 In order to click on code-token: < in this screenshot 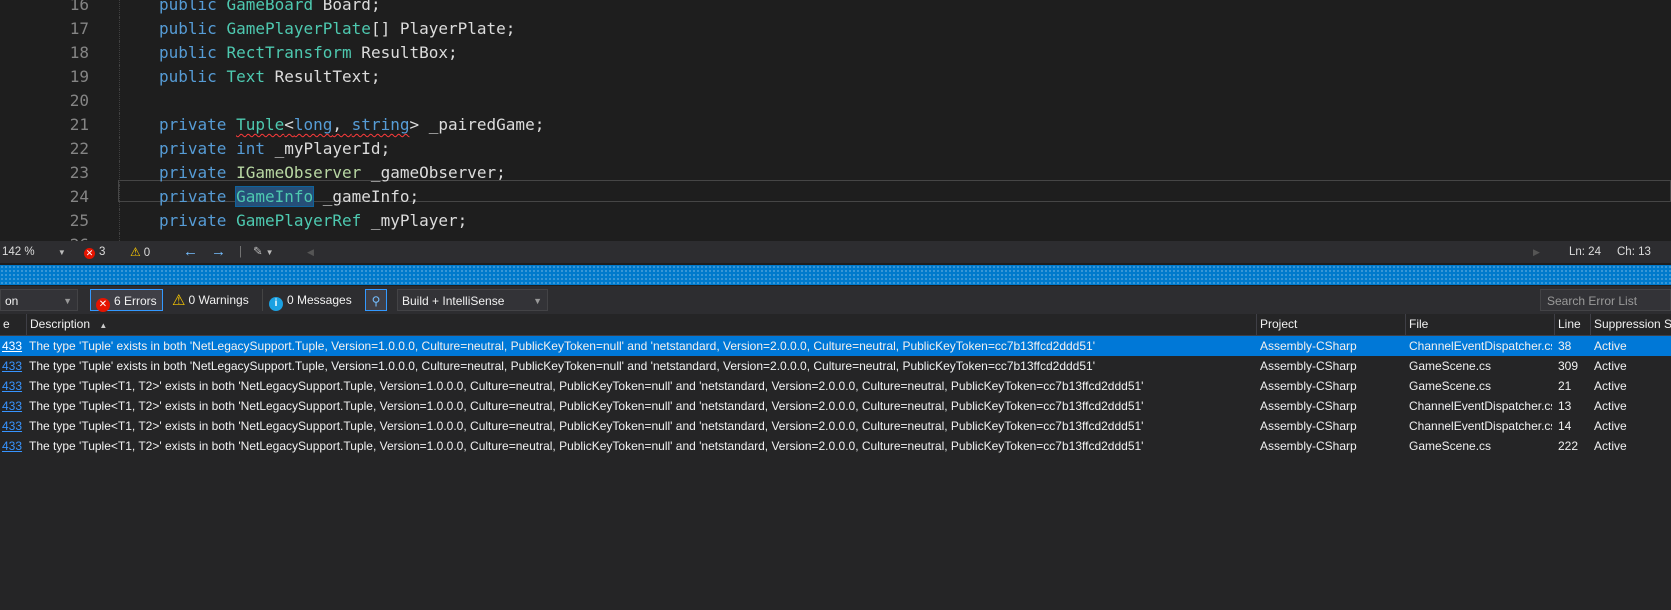, I will do `click(289, 124)`.